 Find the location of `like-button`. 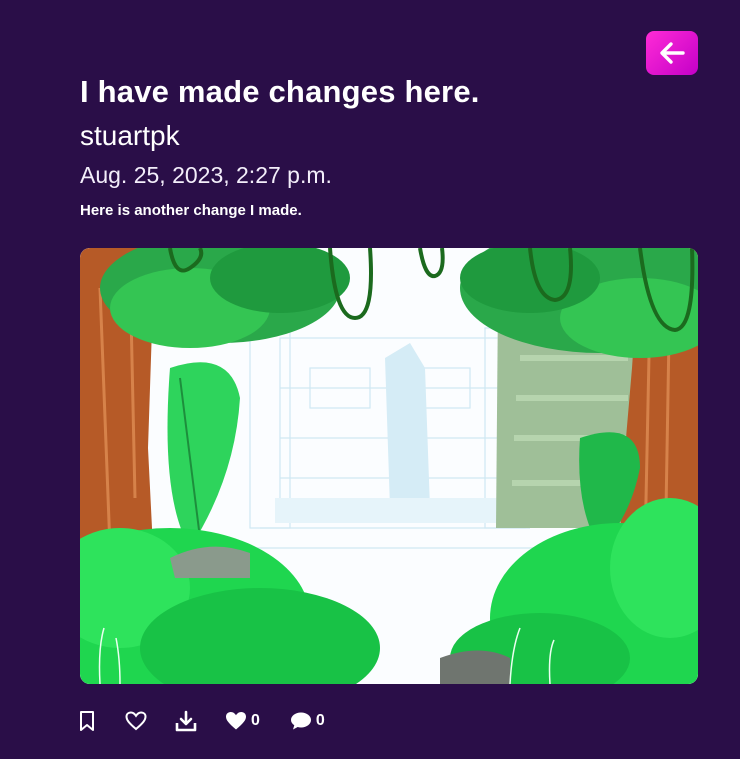

like-button is located at coordinates (136, 721).